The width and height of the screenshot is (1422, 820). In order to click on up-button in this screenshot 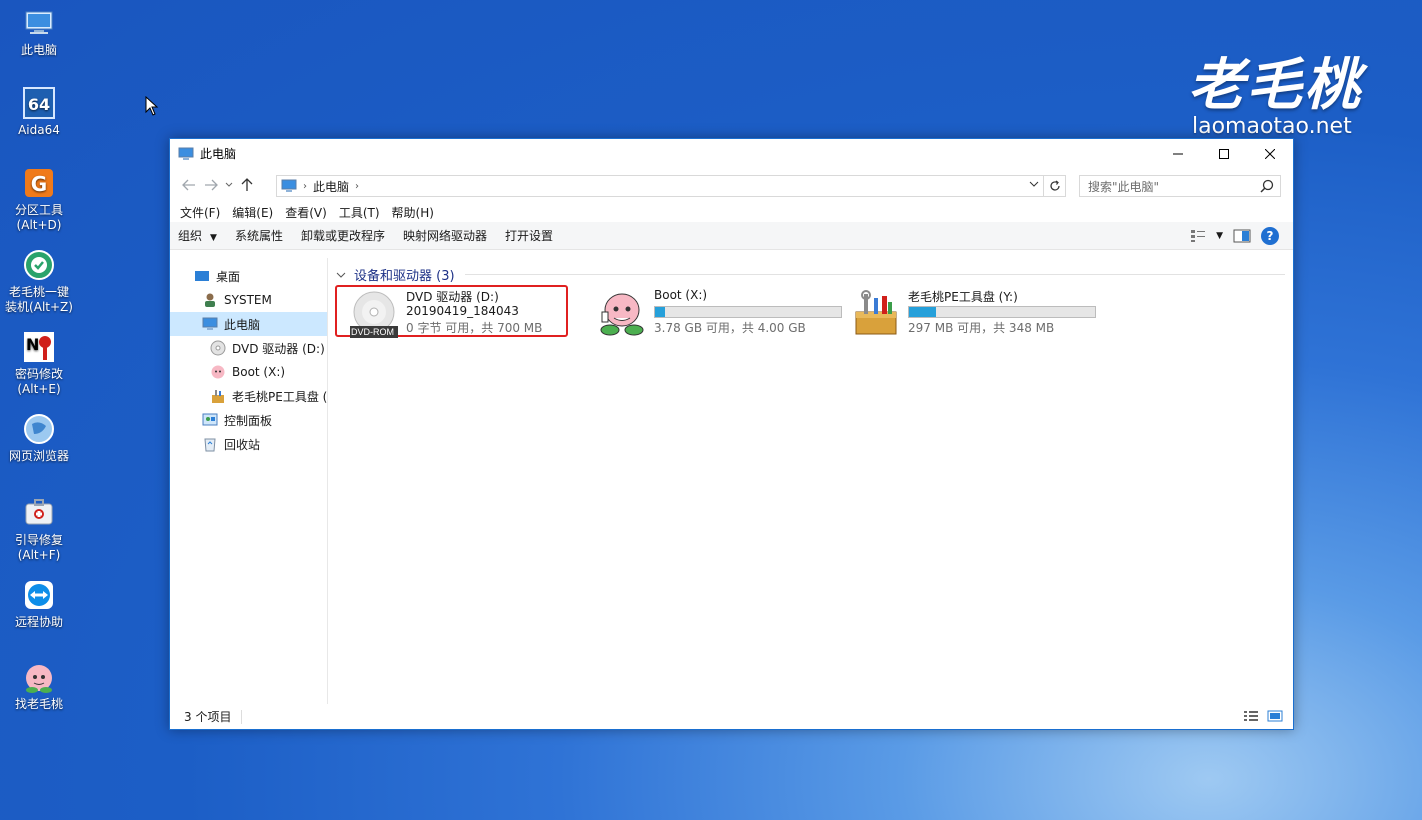, I will do `click(247, 185)`.